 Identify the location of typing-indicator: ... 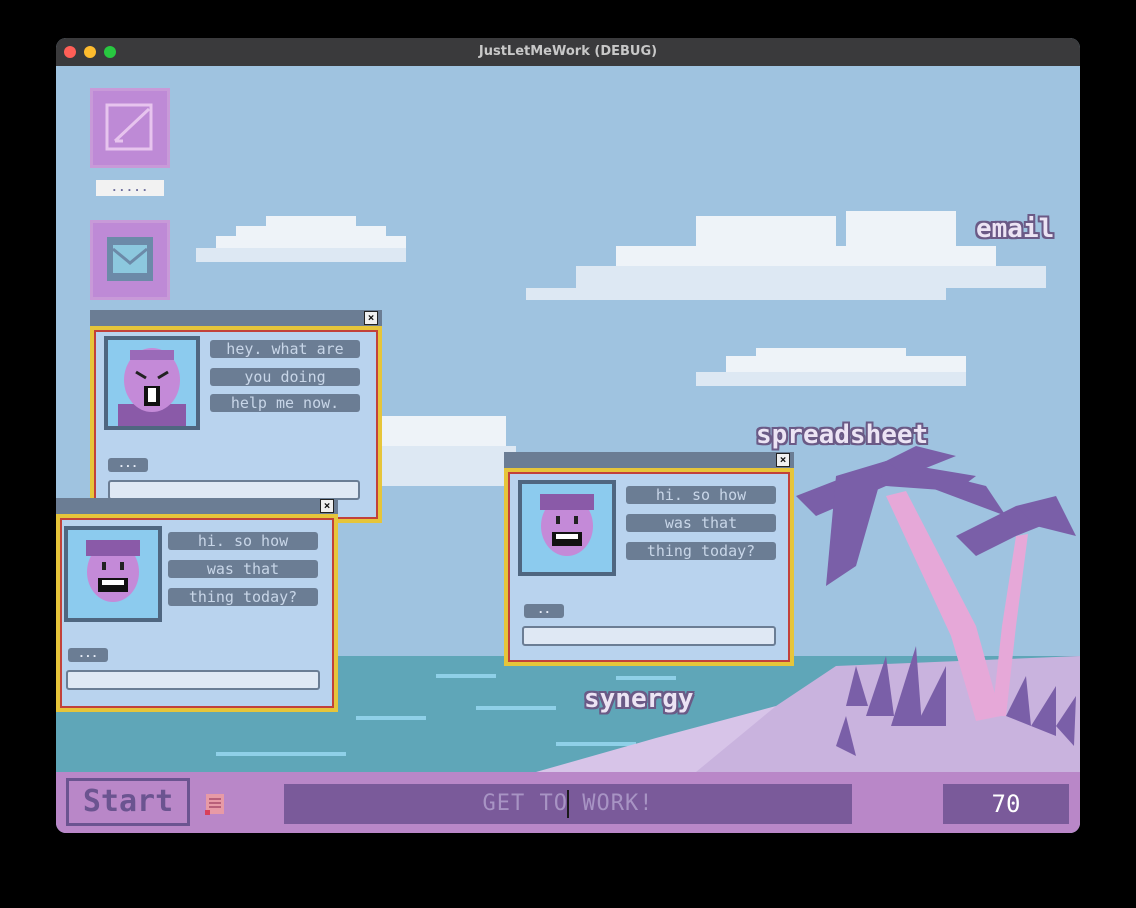
(544, 611).